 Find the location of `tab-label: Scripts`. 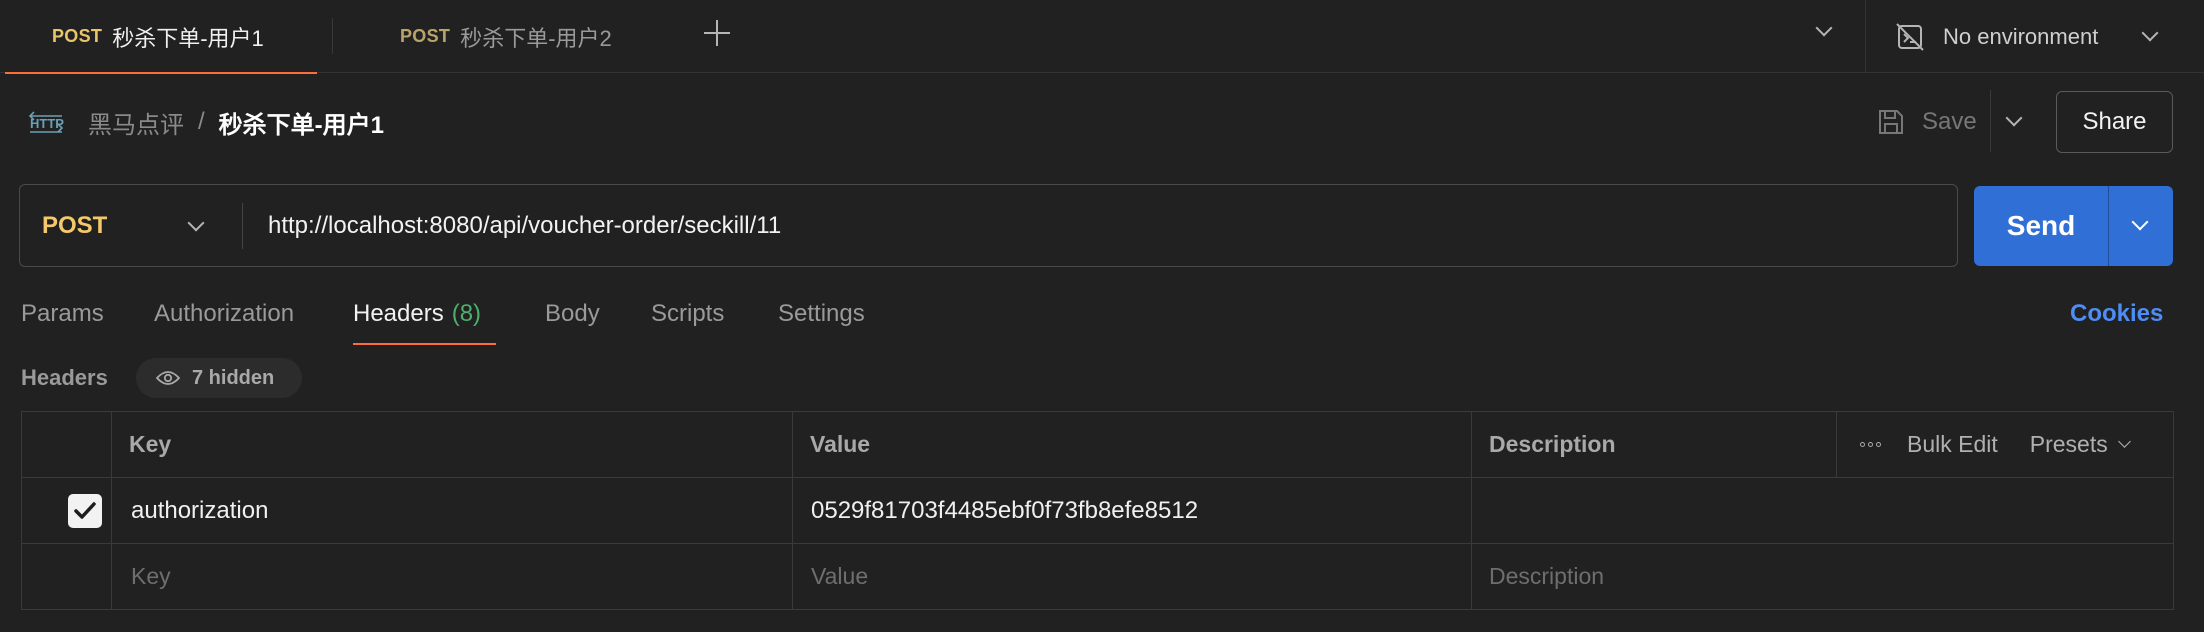

tab-label: Scripts is located at coordinates (688, 313).